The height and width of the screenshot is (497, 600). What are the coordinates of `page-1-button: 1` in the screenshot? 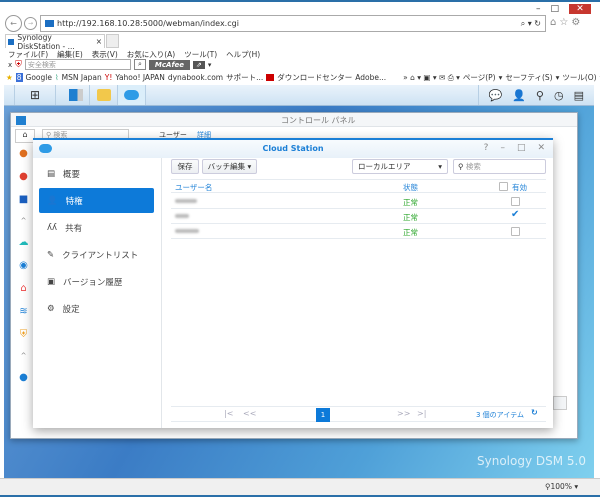 It's located at (323, 415).